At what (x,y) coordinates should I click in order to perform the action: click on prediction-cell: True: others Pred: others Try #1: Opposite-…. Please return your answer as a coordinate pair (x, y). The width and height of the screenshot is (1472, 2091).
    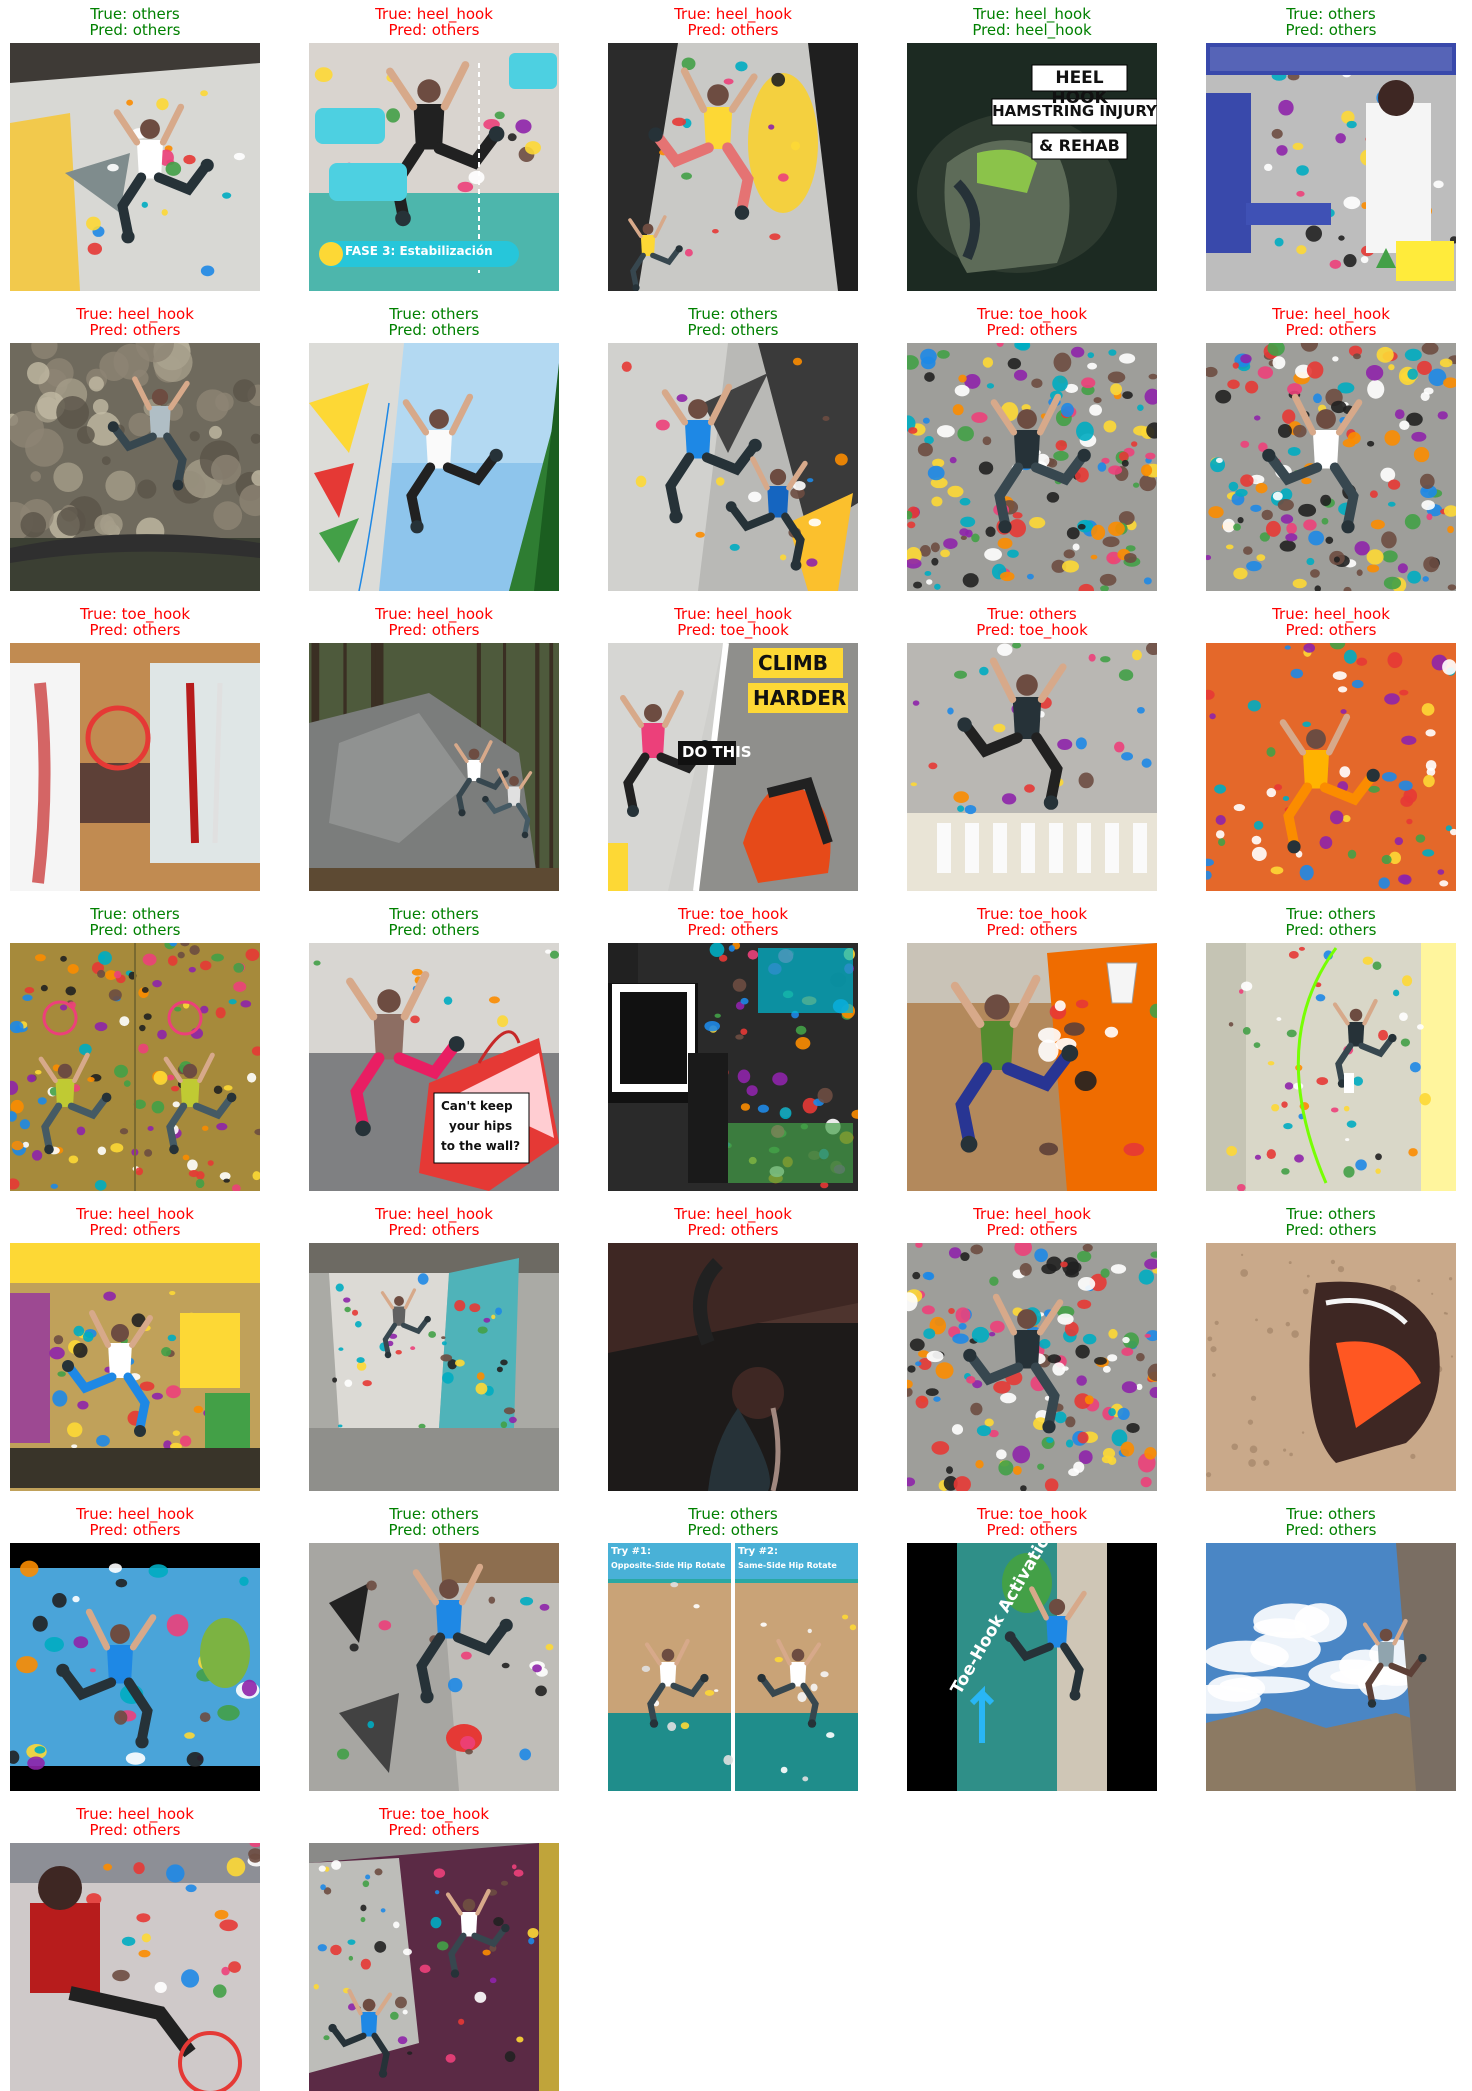
    Looking at the image, I should click on (733, 1648).